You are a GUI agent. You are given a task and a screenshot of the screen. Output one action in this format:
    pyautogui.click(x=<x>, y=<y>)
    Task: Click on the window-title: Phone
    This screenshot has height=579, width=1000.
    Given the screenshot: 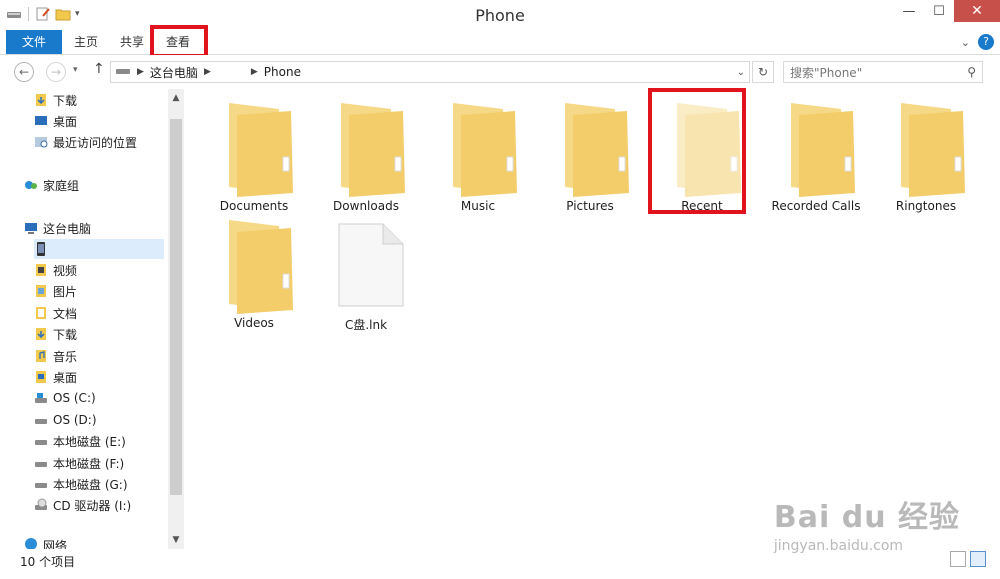 What is the action you would take?
    pyautogui.click(x=500, y=15)
    